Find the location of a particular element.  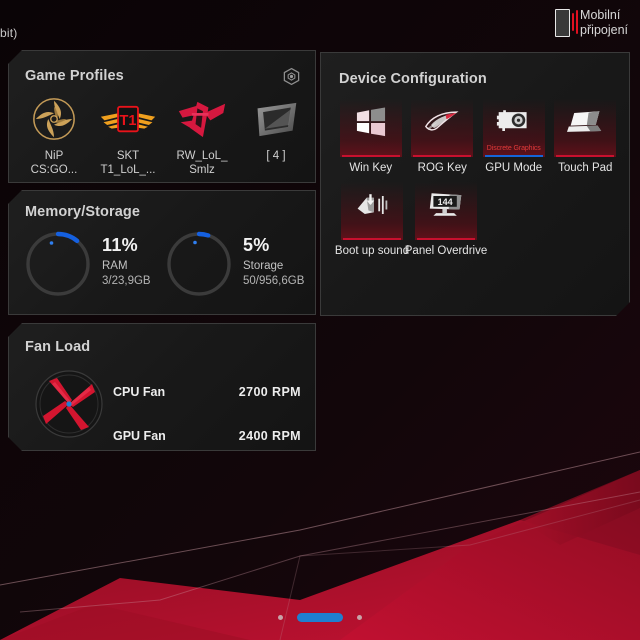

win-key-underline is located at coordinates (371, 156).